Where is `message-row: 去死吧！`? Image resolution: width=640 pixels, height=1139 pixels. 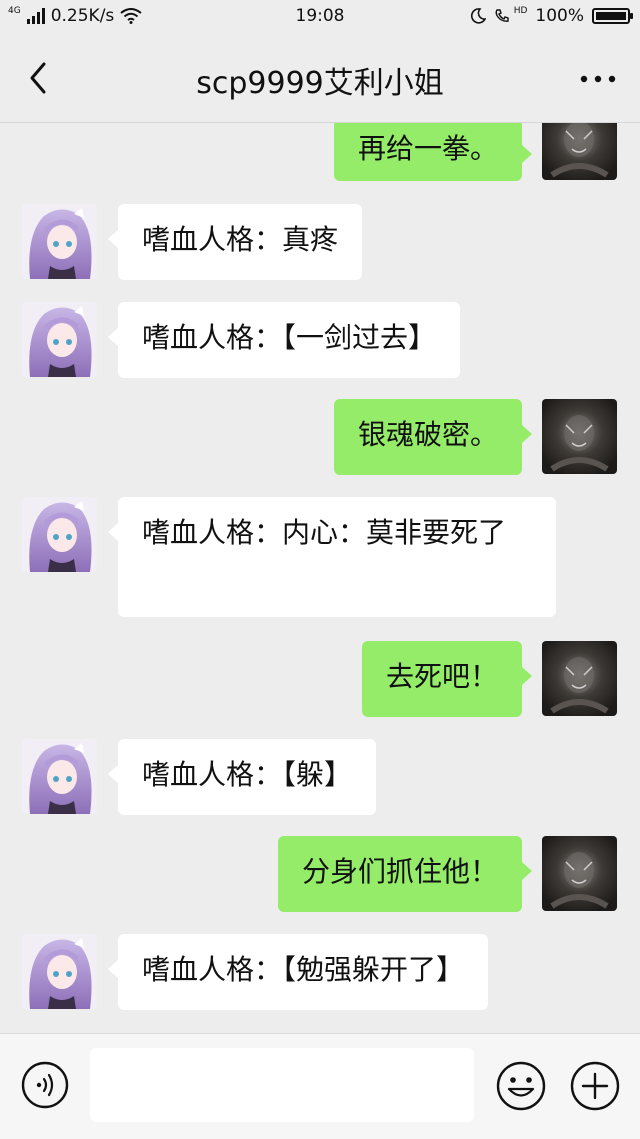
message-row: 去死吧！ is located at coordinates (320, 679).